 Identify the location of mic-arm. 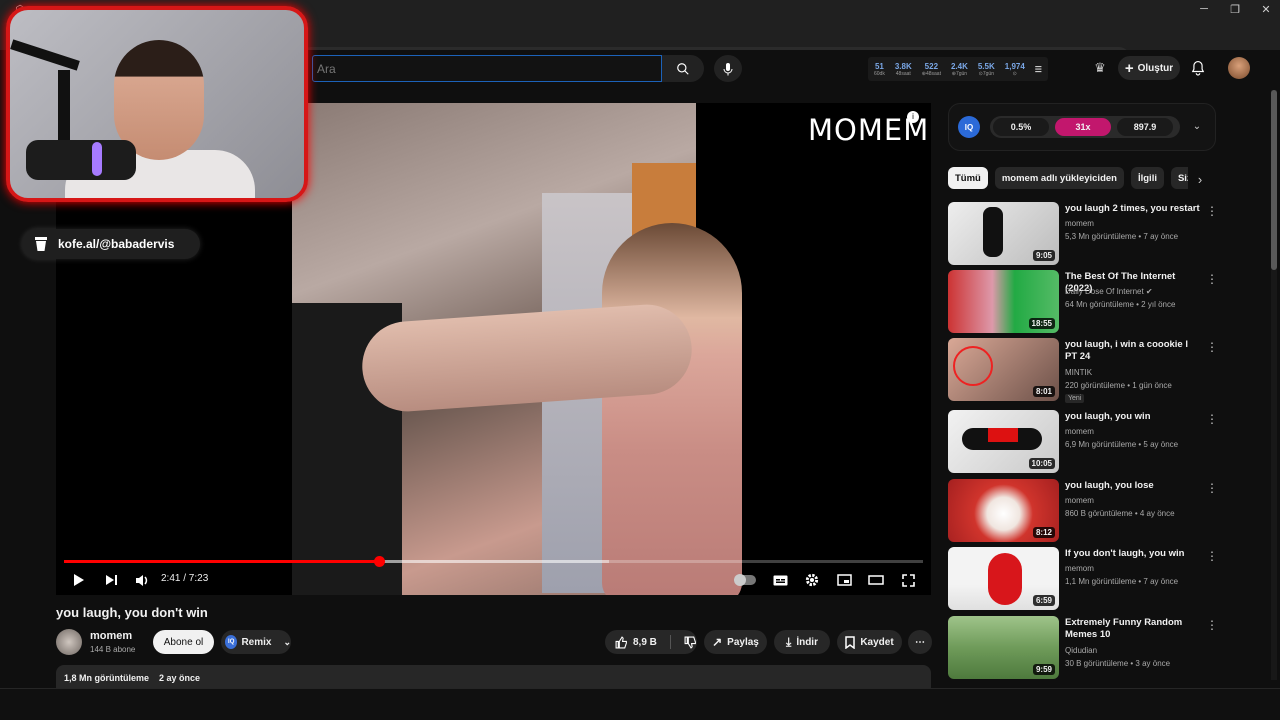
(45, 55).